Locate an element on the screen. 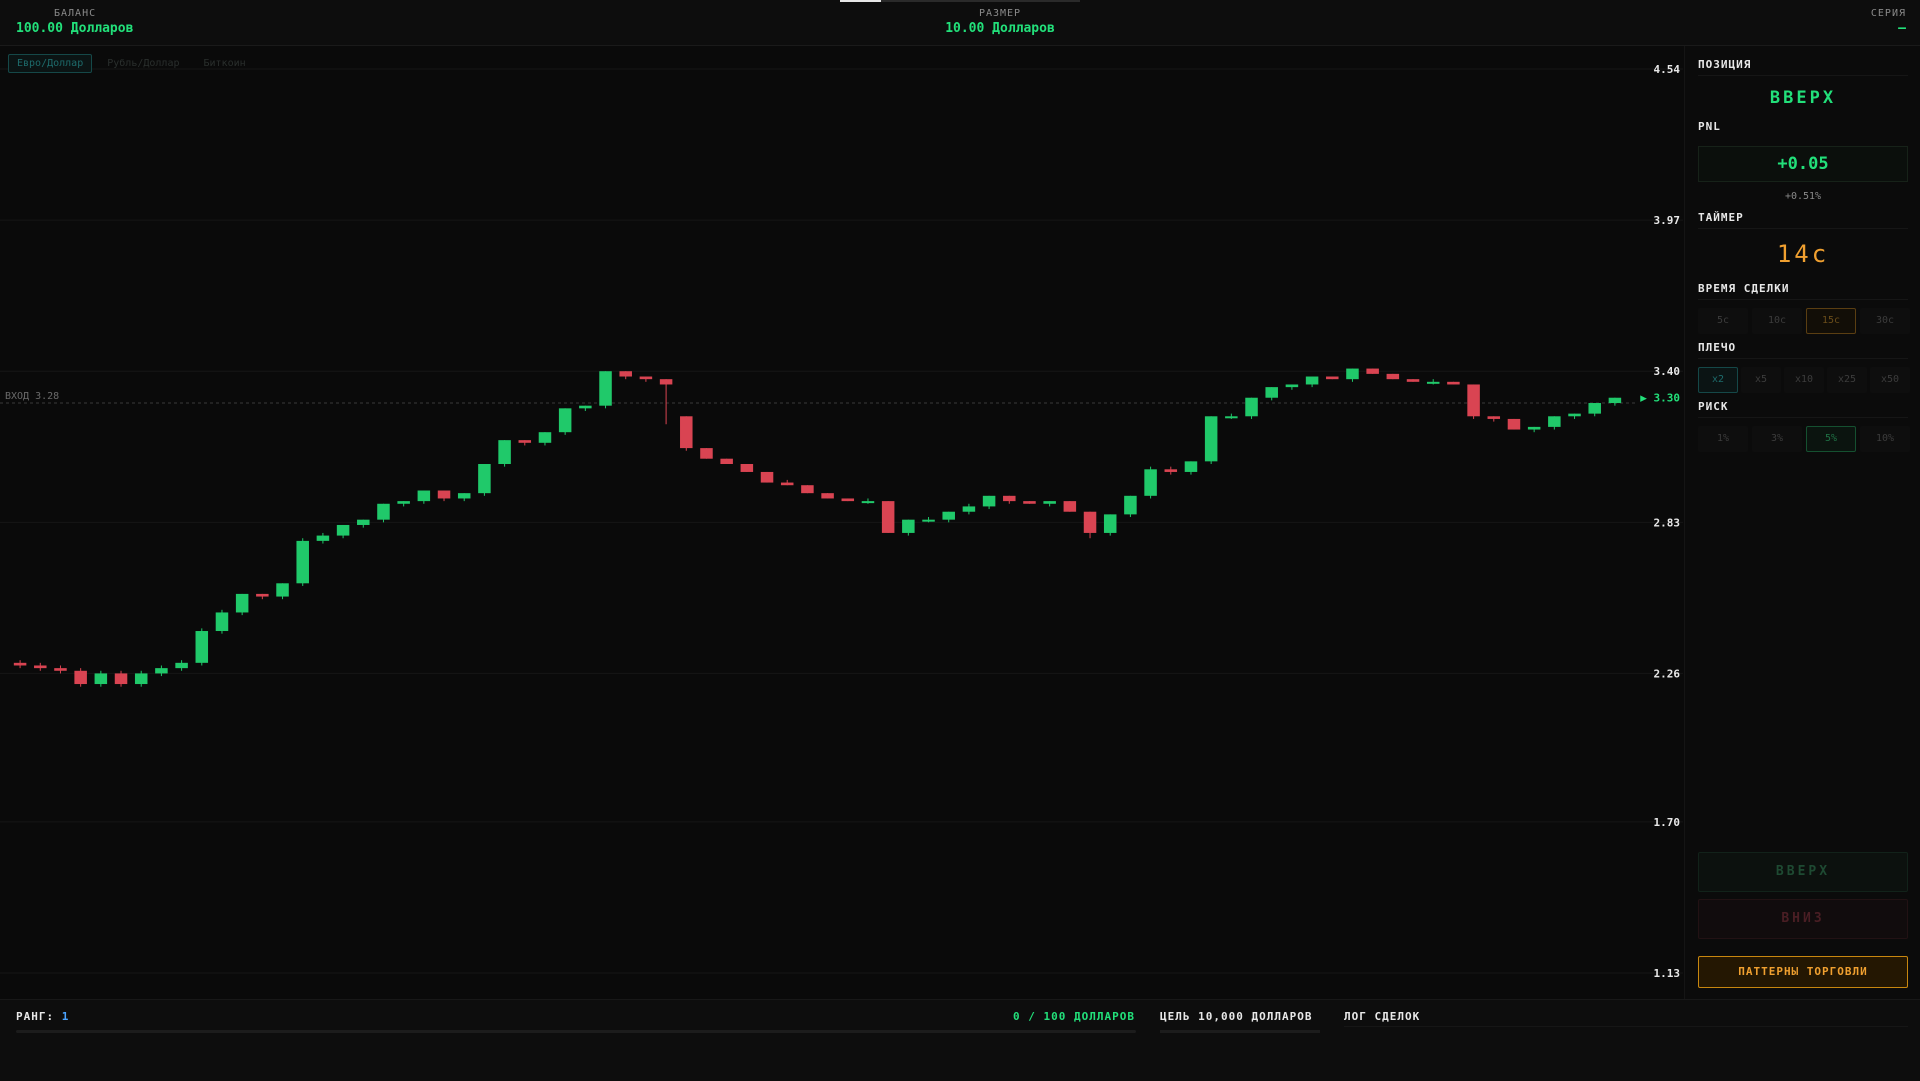 The height and width of the screenshot is (1081, 1920). asset-tabs: Евро/Доллар Рубль/Доллар Биткоин is located at coordinates (131, 63).